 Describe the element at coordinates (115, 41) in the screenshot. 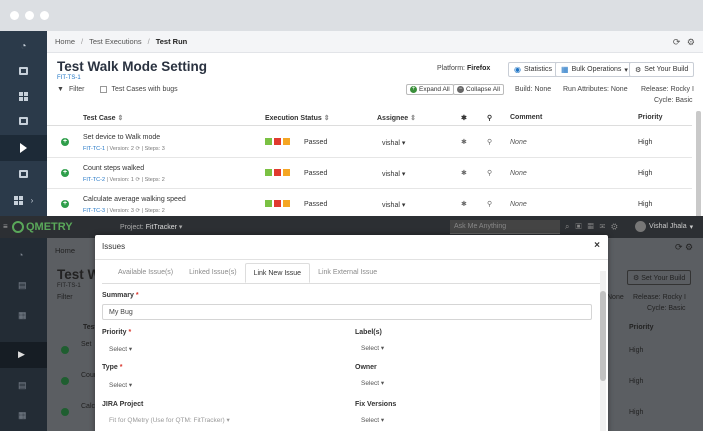

I see `breadcrumb-test-executions: Test Executions` at that location.